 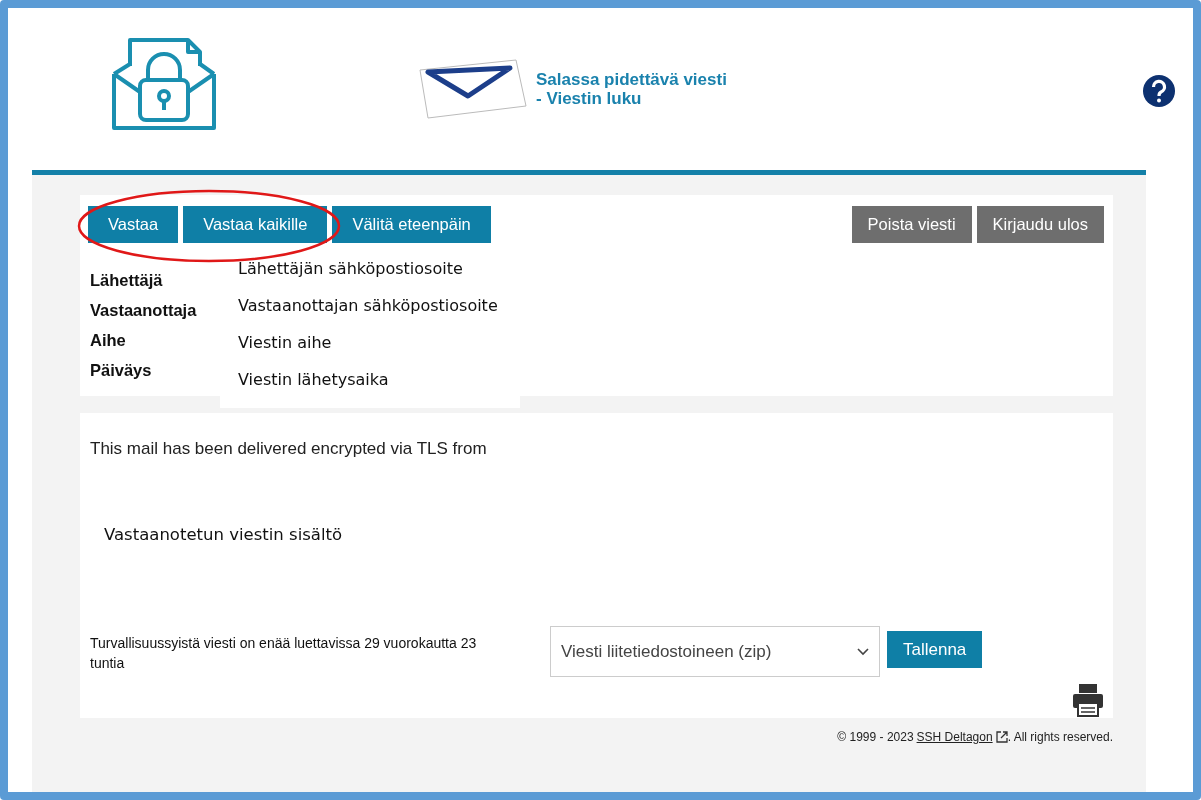 I want to click on save-button: Tallenna, so click(x=935, y=649).